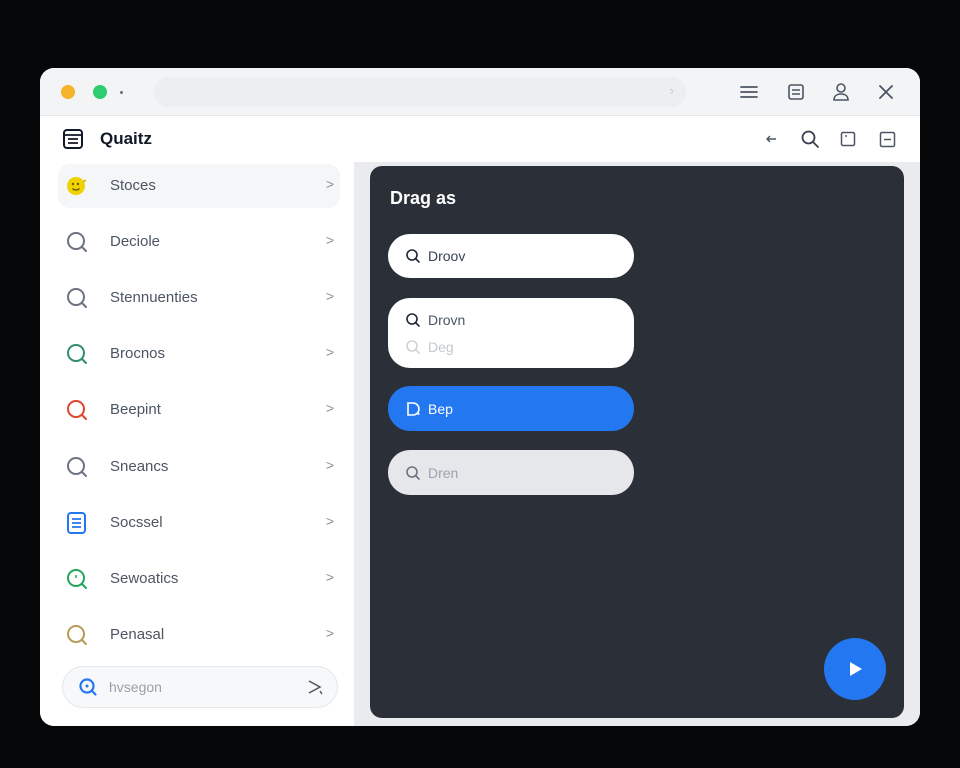 Image resolution: width=960 pixels, height=768 pixels. What do you see at coordinates (133, 185) in the screenshot?
I see `sidebar-item-label: Stoces` at bounding box center [133, 185].